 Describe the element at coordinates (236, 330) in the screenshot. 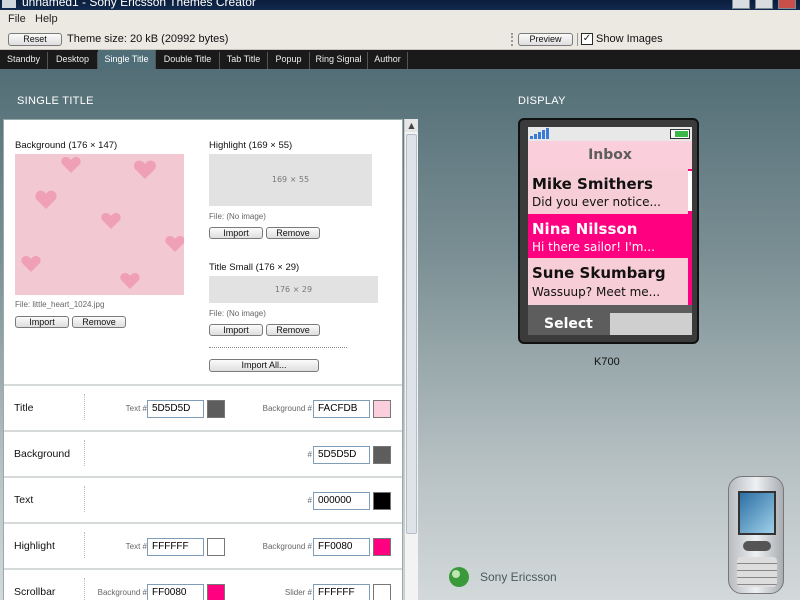

I see `title-small-import-button: Import` at that location.